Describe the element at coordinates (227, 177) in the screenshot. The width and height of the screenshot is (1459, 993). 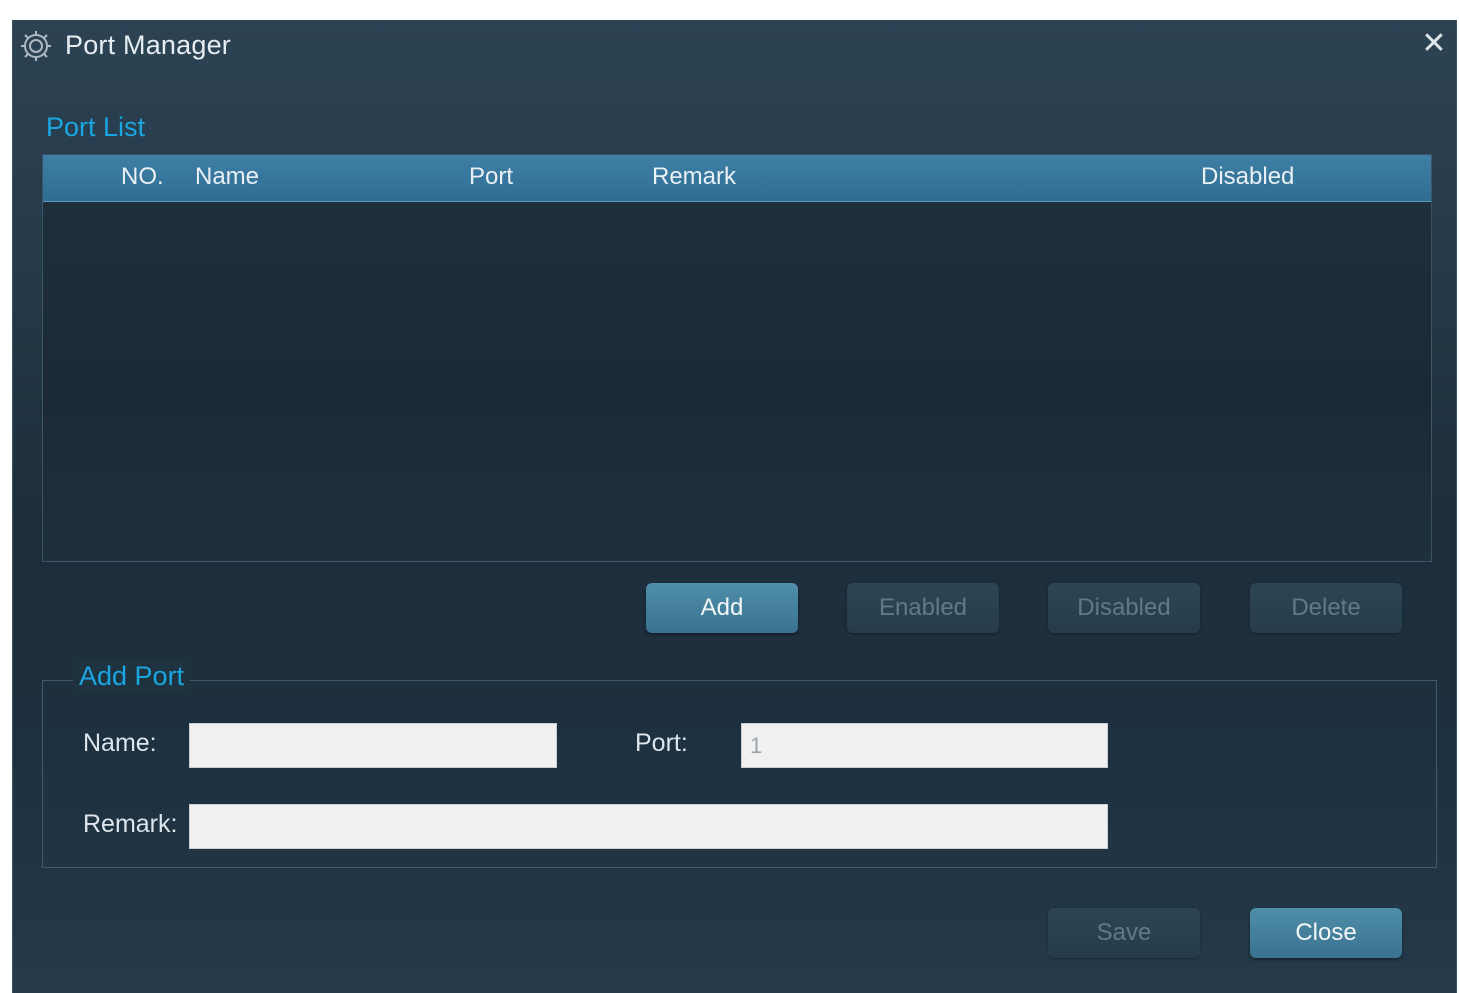
I see `column-header-name: Name` at that location.